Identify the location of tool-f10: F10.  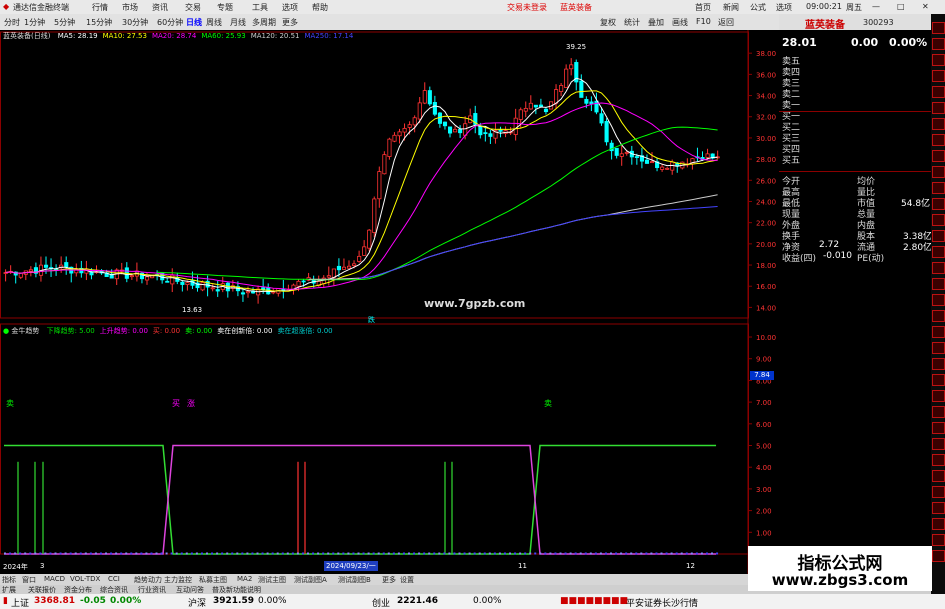
(703, 21).